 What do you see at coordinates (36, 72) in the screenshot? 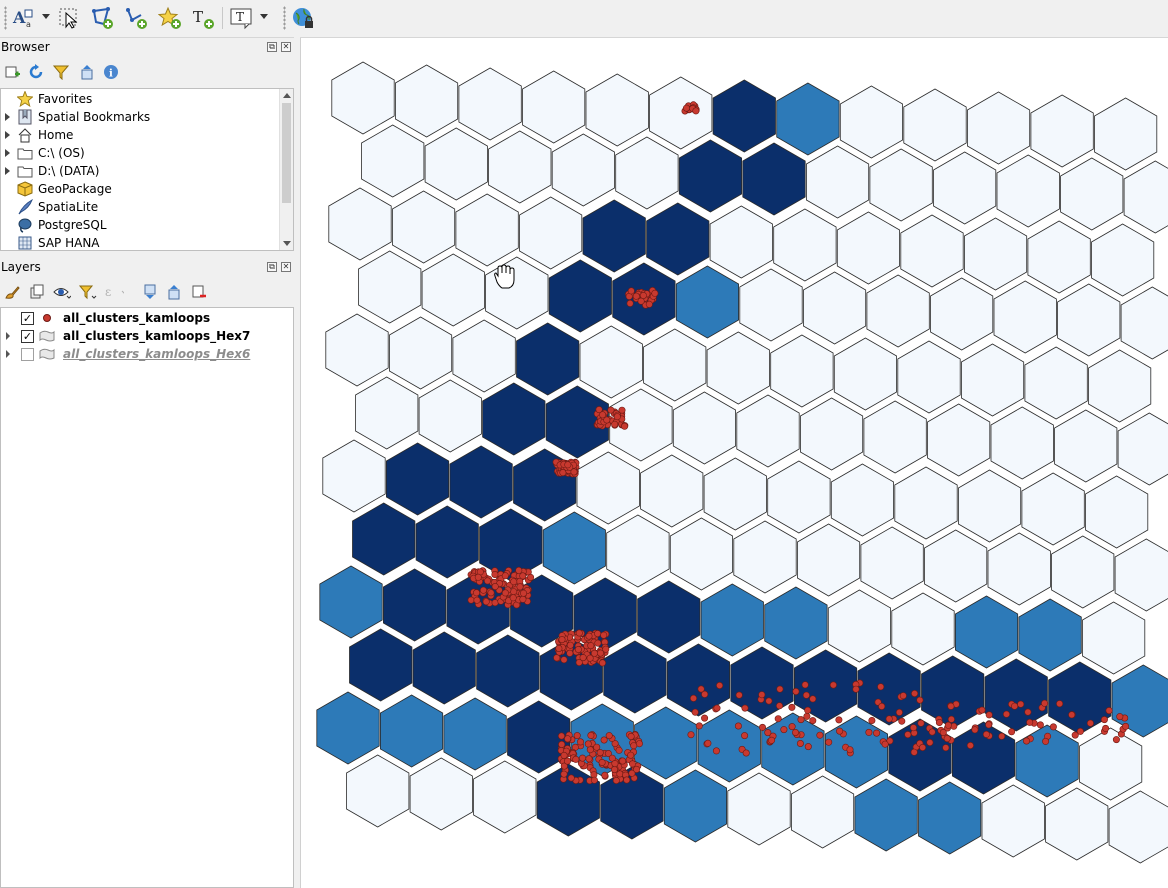
I see `refresh-button` at bounding box center [36, 72].